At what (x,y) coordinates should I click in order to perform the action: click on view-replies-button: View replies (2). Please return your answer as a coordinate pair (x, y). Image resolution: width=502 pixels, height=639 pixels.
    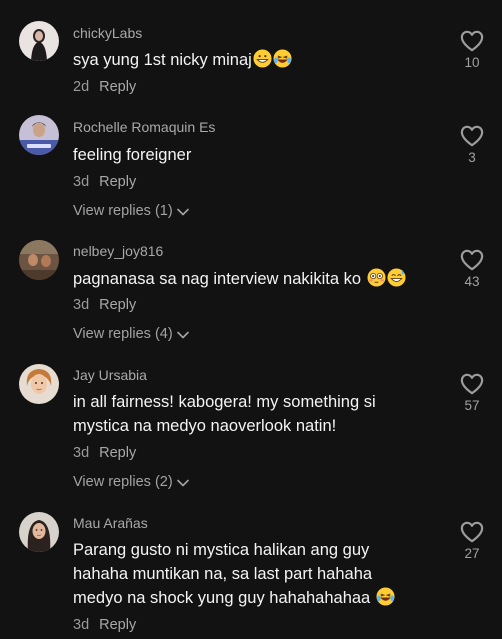
    Looking at the image, I should click on (131, 482).